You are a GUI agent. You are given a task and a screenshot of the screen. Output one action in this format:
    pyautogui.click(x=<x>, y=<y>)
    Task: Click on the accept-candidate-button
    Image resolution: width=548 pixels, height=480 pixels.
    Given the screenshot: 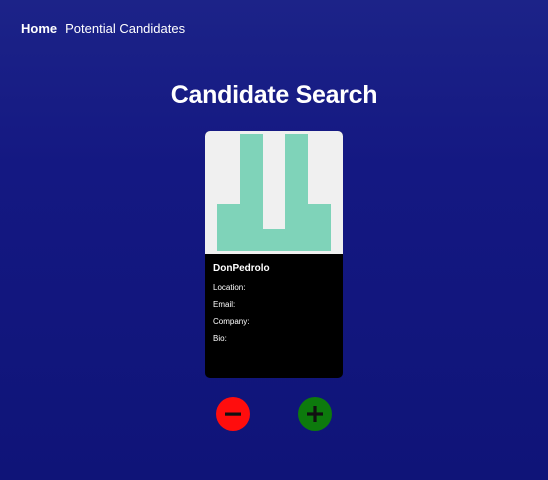 What is the action you would take?
    pyautogui.click(x=315, y=414)
    